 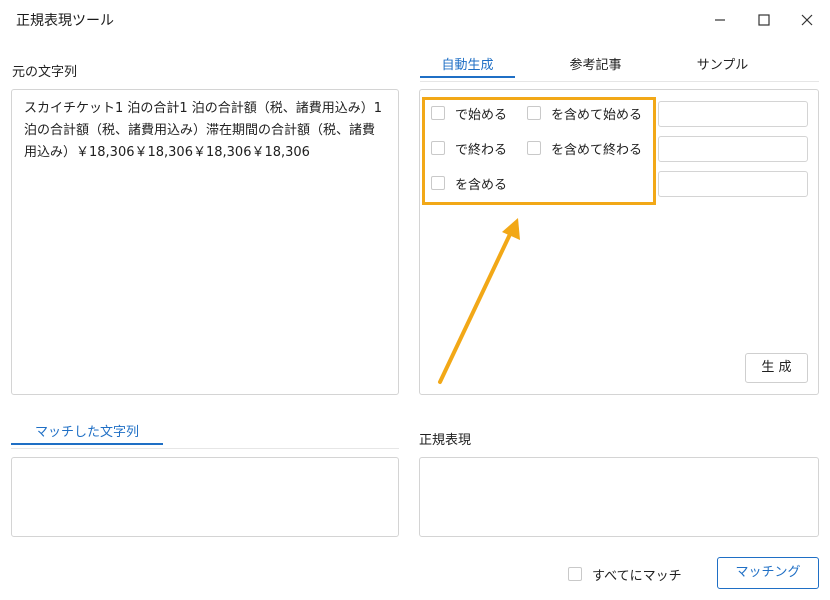 What do you see at coordinates (65, 21) in the screenshot?
I see `window-title: 正規表現ツール` at bounding box center [65, 21].